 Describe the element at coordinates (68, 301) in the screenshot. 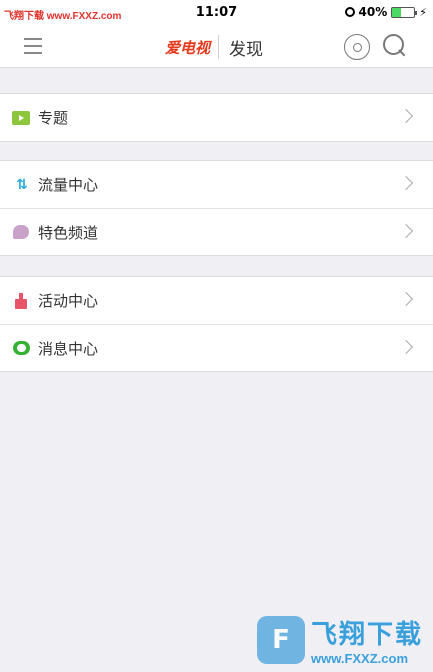

I see `list-item-label: 活动中心` at that location.